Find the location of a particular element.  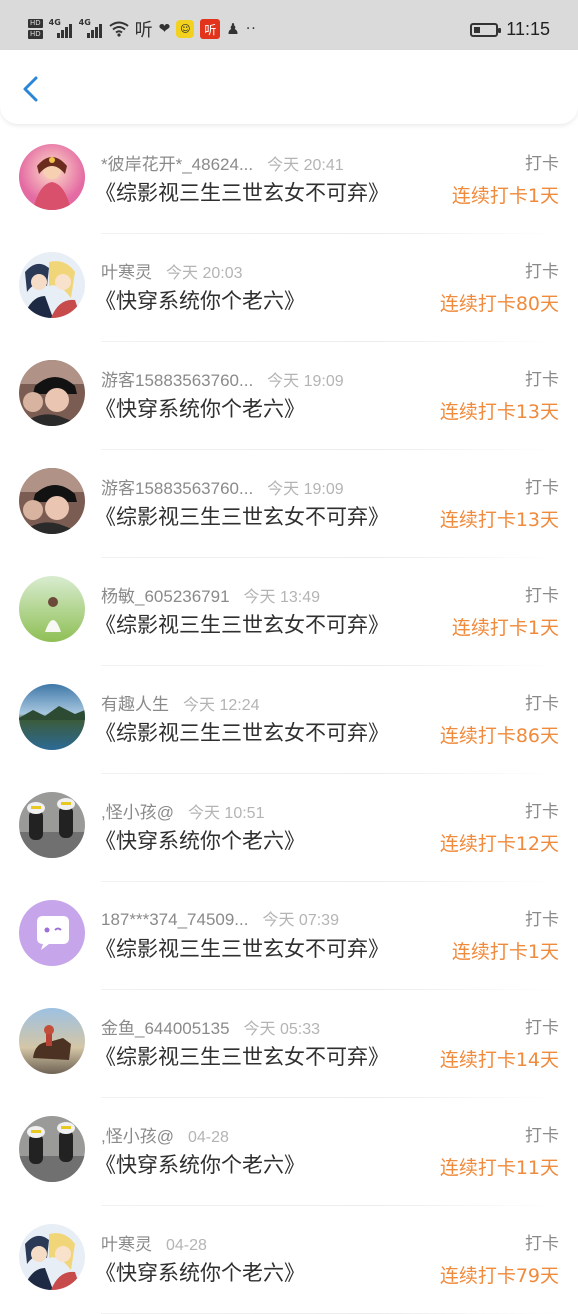

user-name: *彼岸花开*_48624... 今天 20:41 is located at coordinates (222, 162).